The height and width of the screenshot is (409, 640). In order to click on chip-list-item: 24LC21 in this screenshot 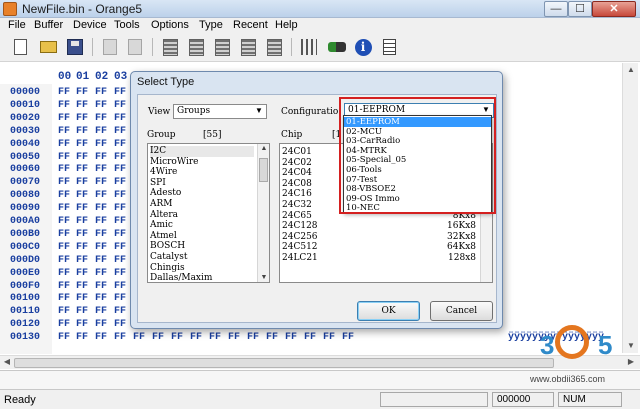, I will do `click(300, 258)`.